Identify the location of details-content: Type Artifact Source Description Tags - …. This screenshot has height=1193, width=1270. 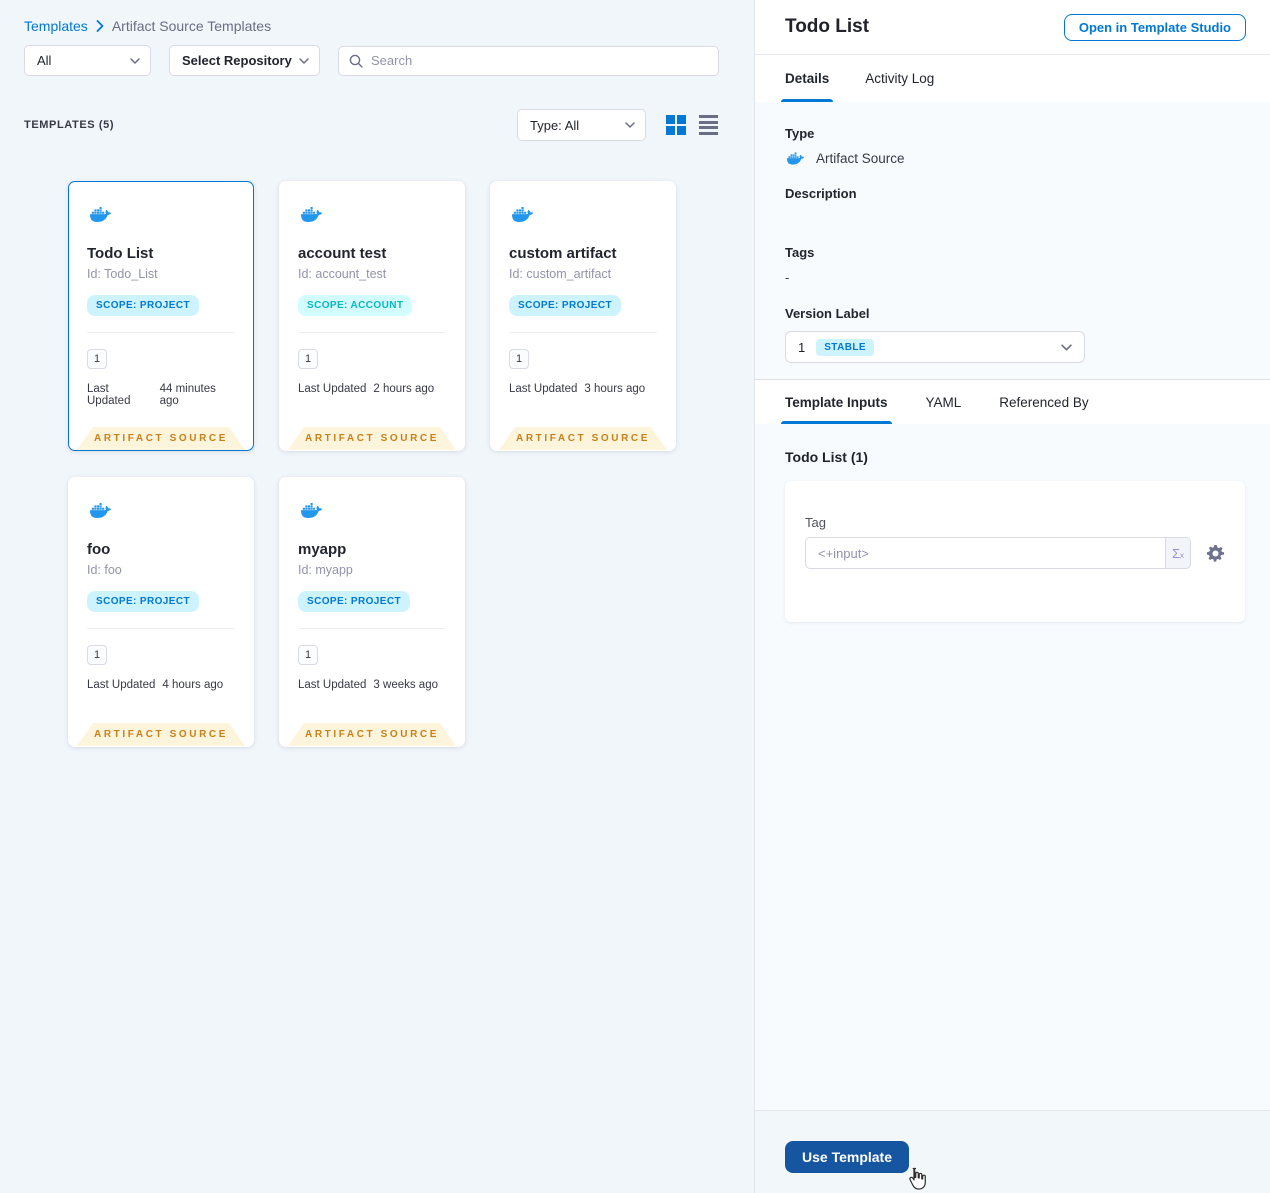
(1012, 240).